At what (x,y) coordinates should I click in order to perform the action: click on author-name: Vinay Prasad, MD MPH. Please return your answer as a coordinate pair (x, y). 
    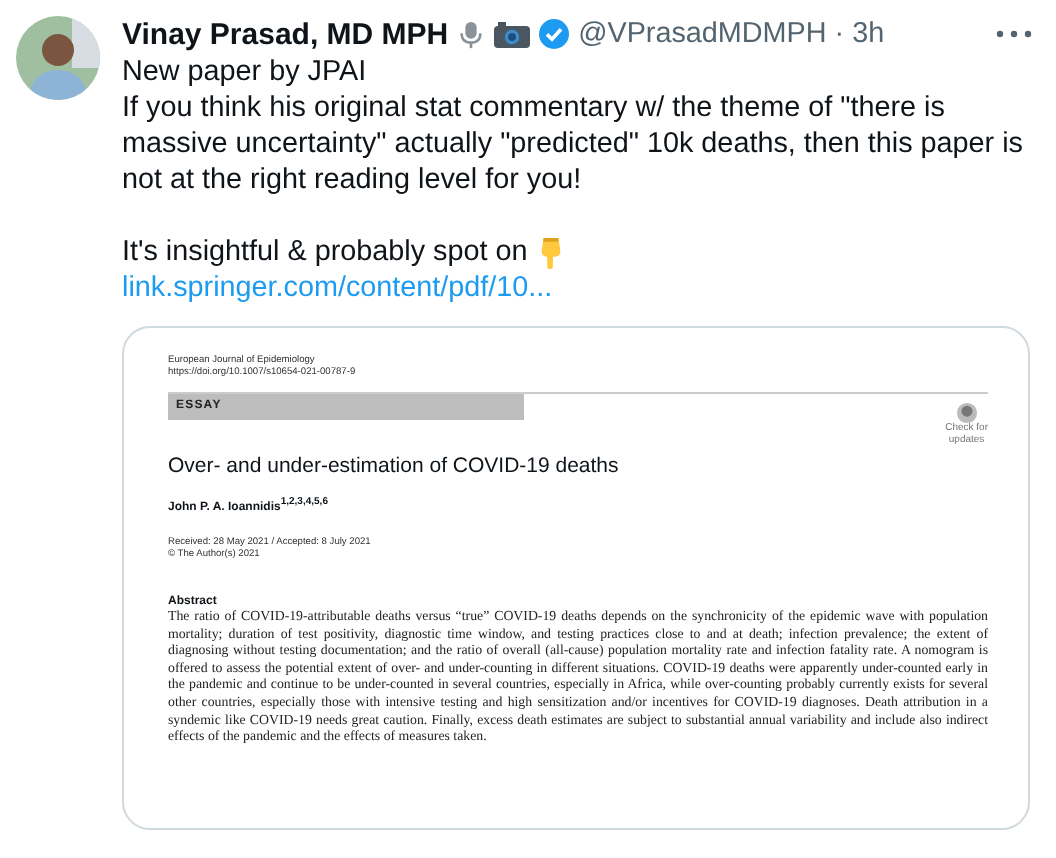
    Looking at the image, I should click on (285, 34).